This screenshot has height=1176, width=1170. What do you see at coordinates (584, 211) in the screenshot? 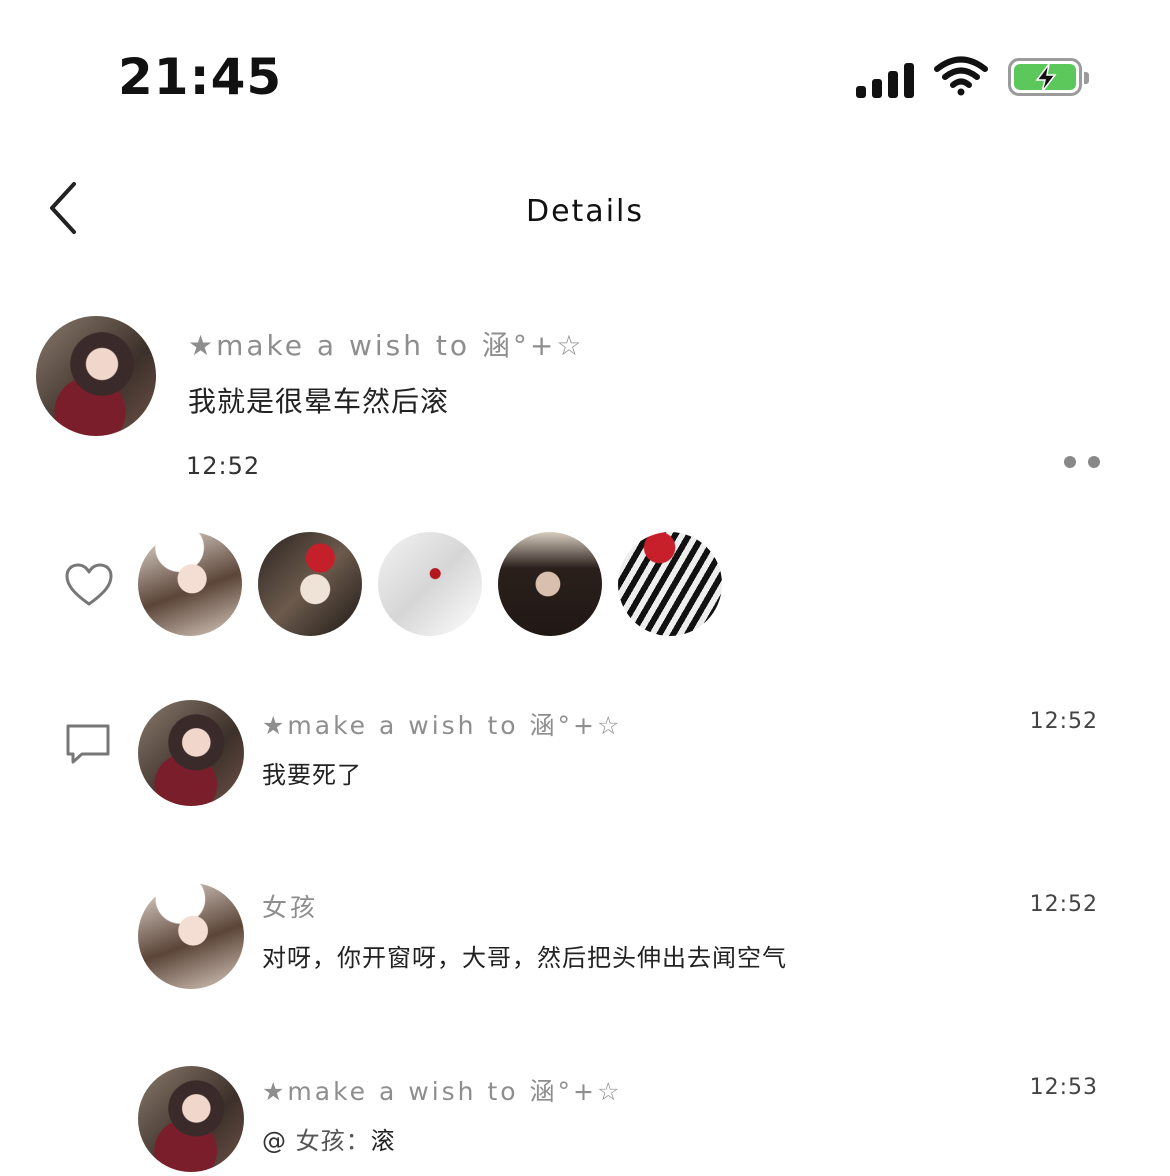
I see `page-title: Details` at bounding box center [584, 211].